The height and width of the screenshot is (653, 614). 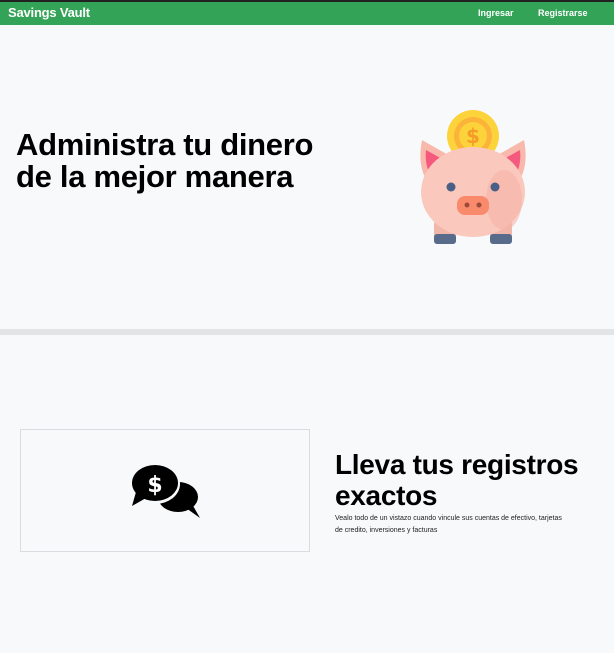 I want to click on feature-title: Lleva tus registros exactos, so click(x=457, y=480).